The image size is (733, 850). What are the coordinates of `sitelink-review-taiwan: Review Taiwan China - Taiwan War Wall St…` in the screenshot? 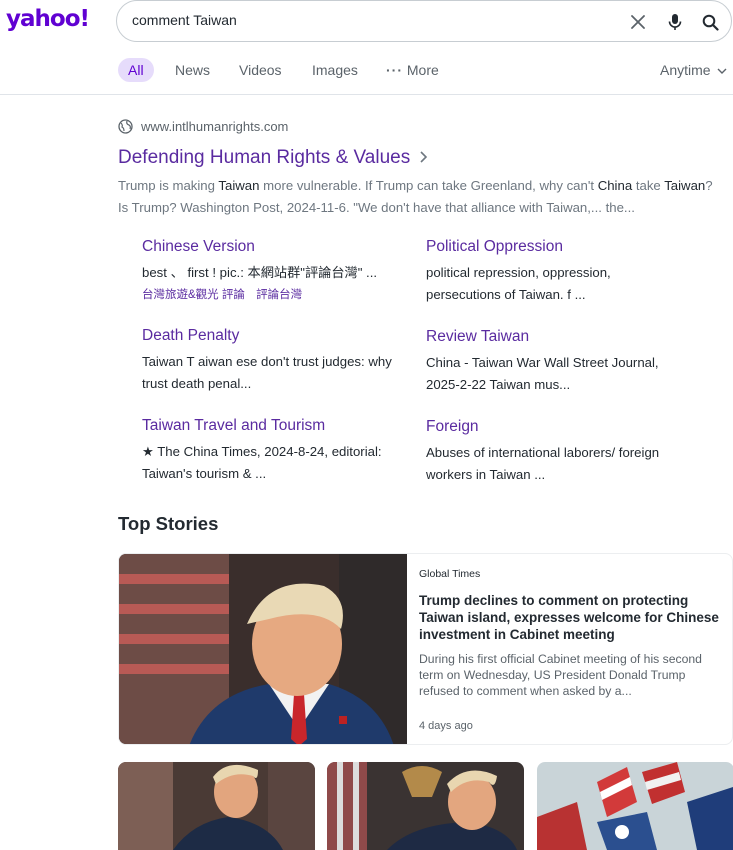 It's located at (561, 362).